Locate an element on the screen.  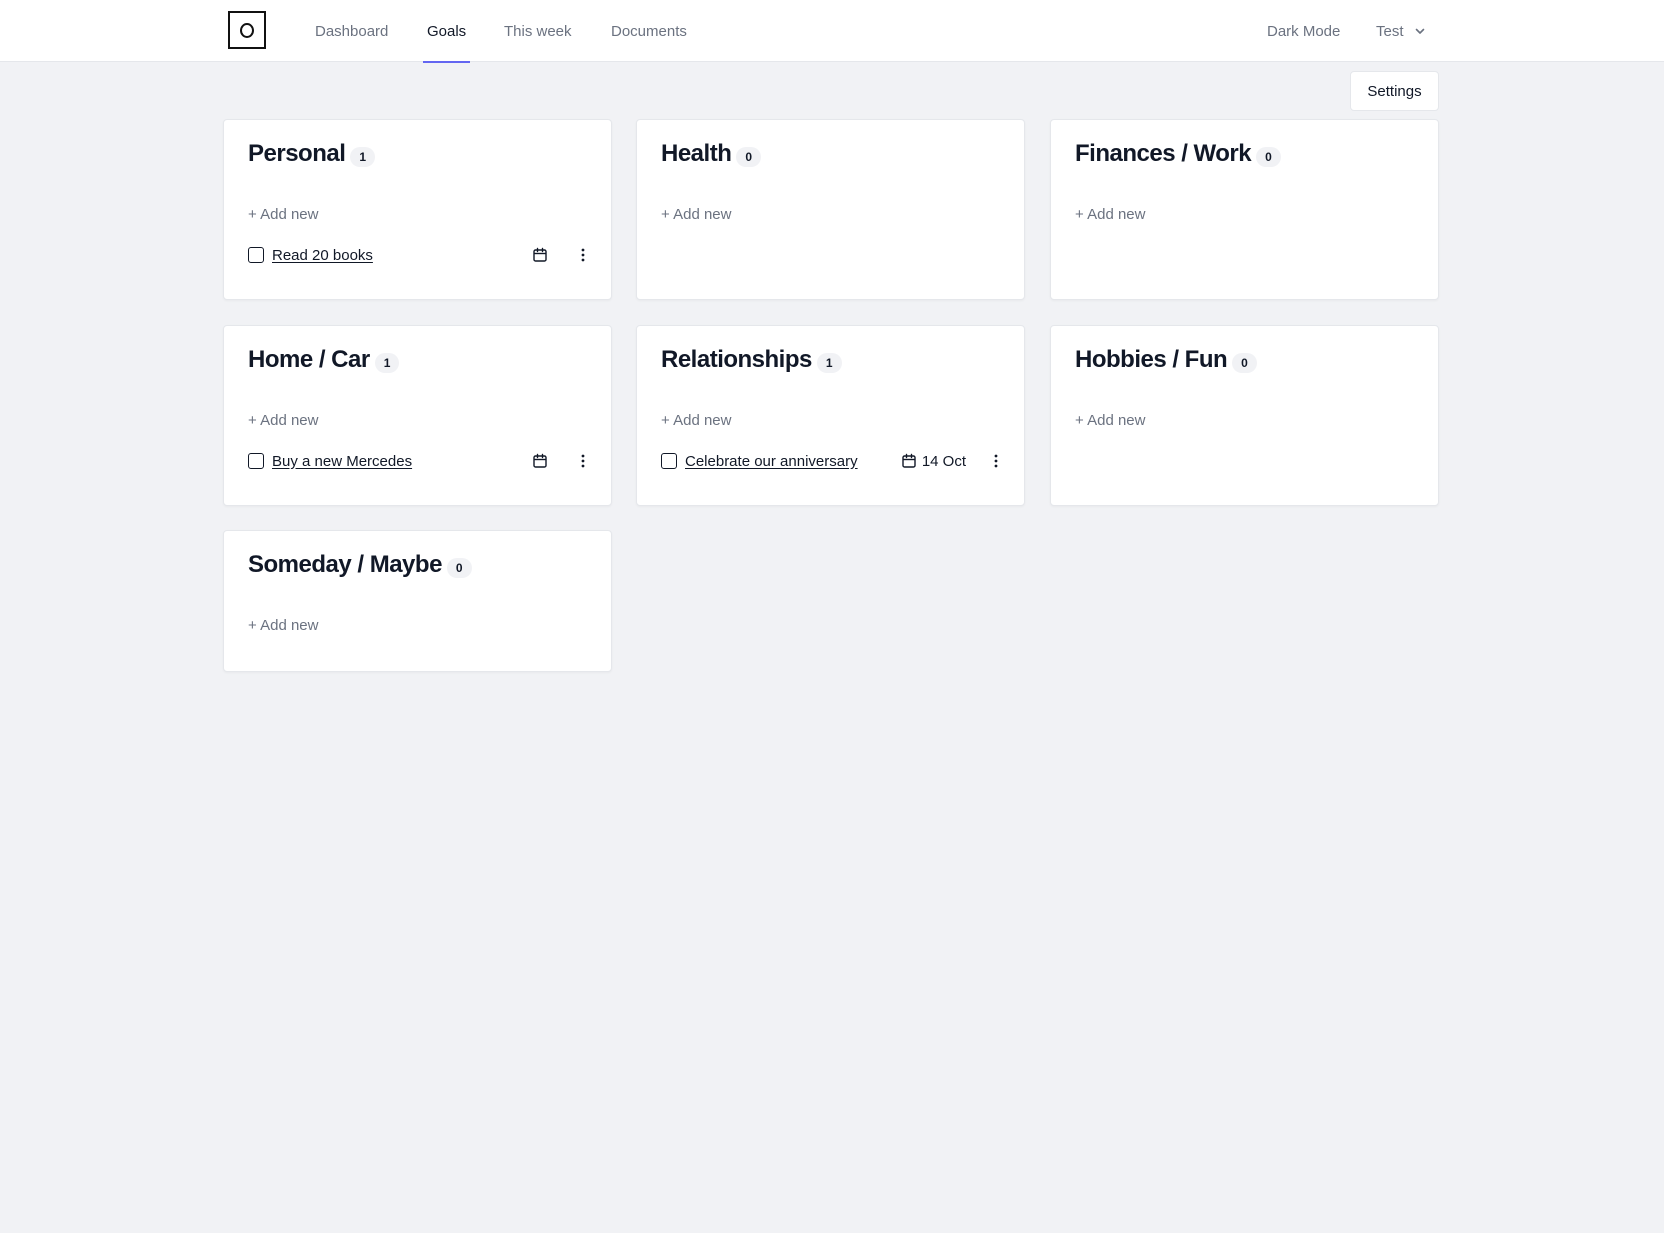
tab-this-week-label: This week is located at coordinates (538, 31).